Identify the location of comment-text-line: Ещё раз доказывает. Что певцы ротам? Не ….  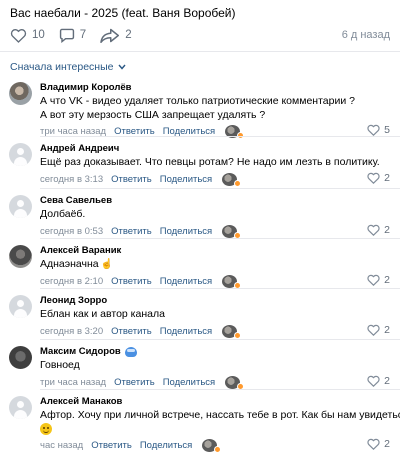
(210, 162).